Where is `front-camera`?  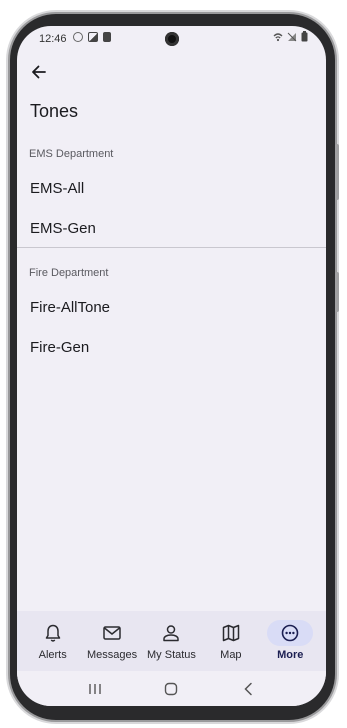
front-camera is located at coordinates (172, 39).